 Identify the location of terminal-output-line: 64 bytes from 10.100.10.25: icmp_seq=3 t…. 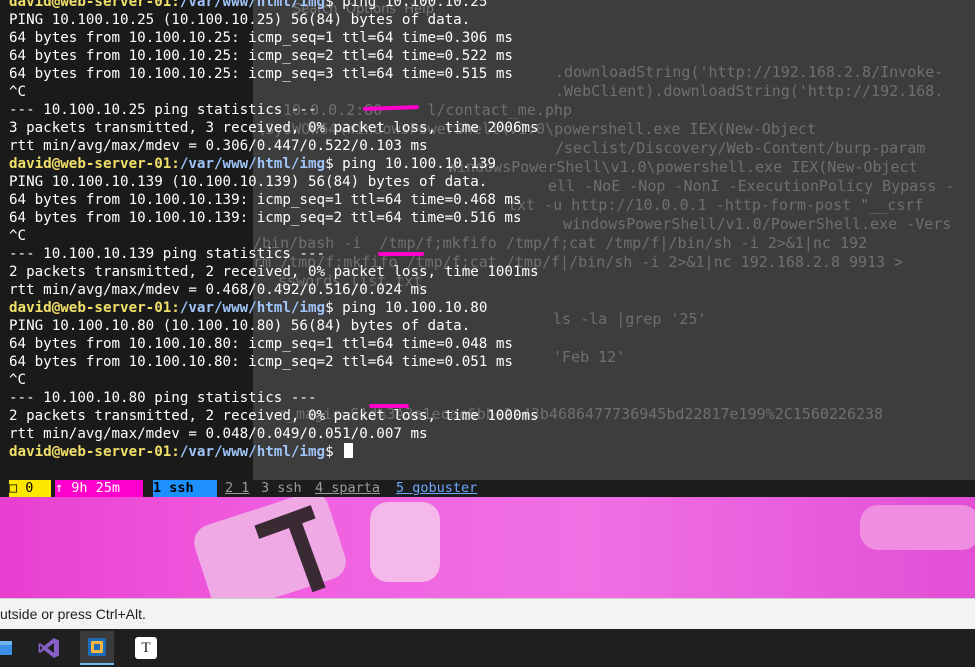
(261, 74).